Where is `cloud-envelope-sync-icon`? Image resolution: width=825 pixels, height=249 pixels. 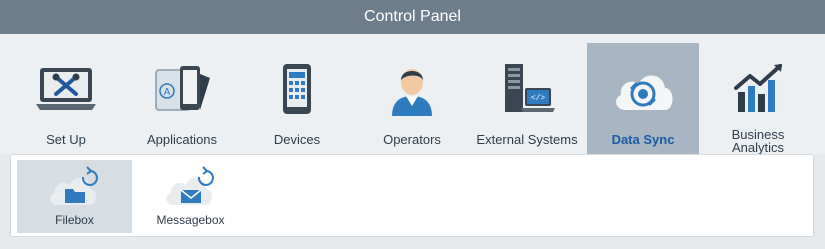 cloud-envelope-sync-icon is located at coordinates (191, 187).